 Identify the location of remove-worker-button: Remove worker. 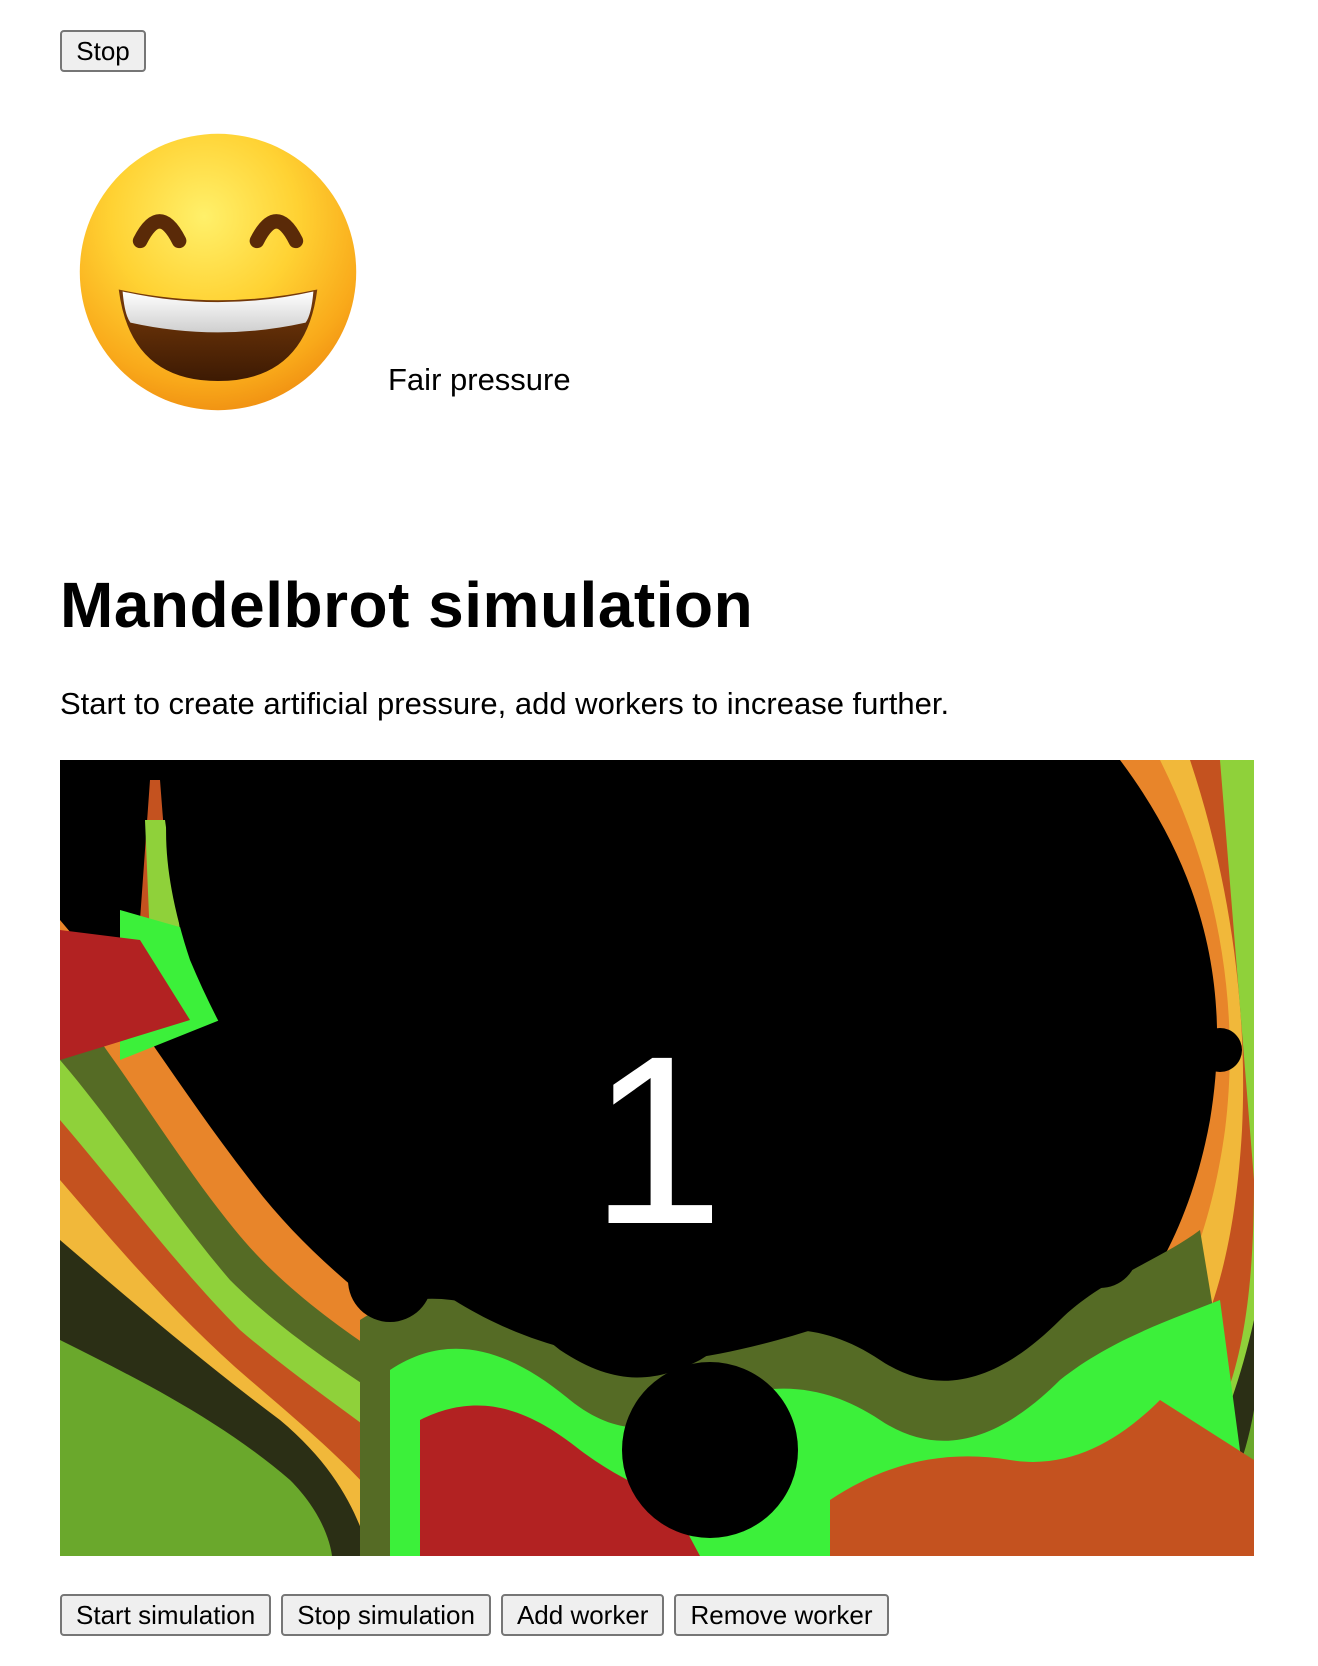
(781, 1615).